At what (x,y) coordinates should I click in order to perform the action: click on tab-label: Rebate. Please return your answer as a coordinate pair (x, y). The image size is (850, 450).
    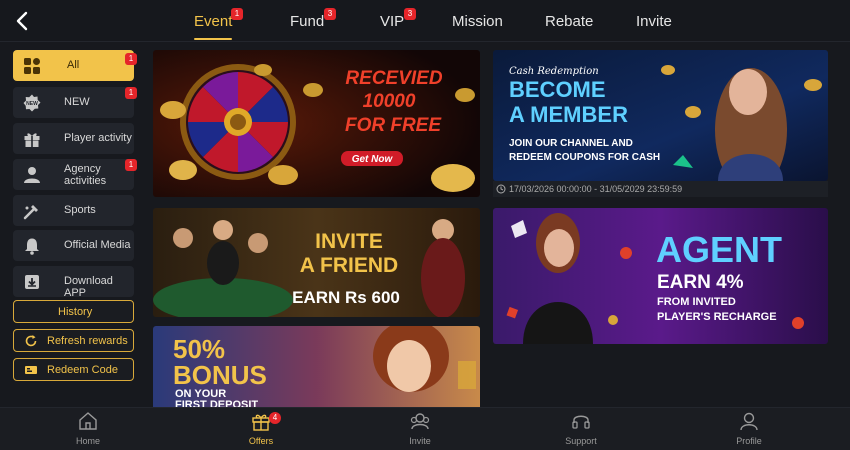
    Looking at the image, I should click on (569, 21).